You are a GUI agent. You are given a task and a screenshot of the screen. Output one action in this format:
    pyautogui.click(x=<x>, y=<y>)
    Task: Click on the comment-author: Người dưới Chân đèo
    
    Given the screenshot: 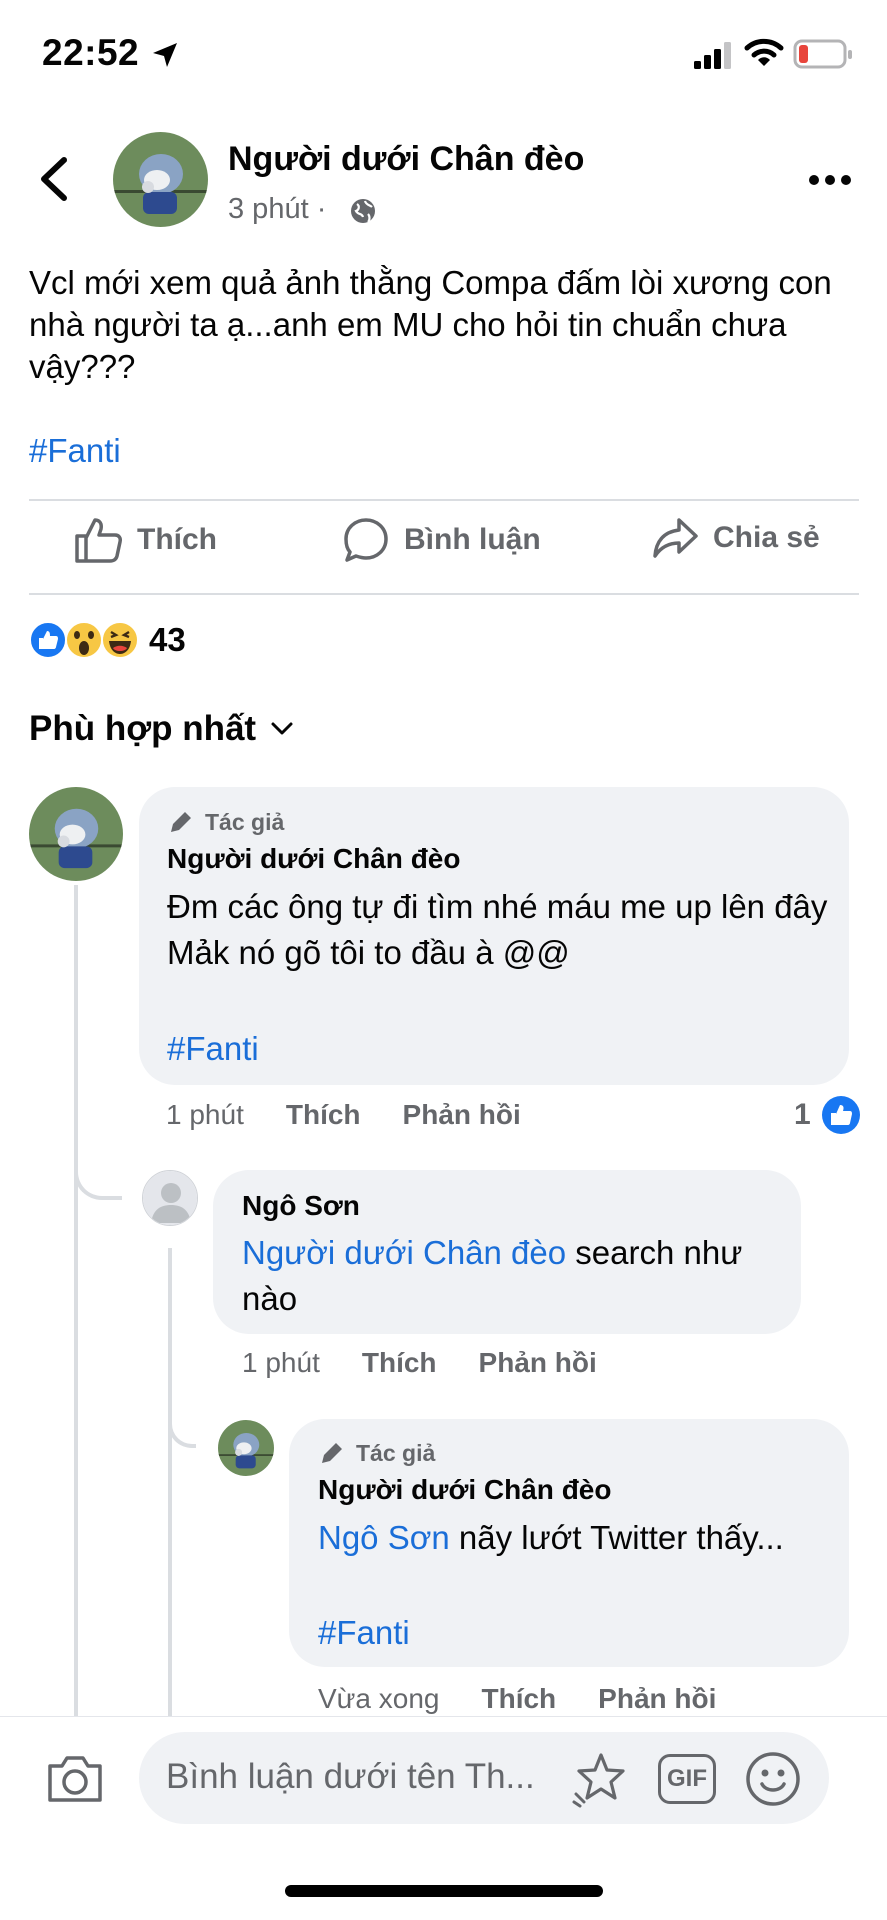 What is the action you would take?
    pyautogui.click(x=313, y=859)
    